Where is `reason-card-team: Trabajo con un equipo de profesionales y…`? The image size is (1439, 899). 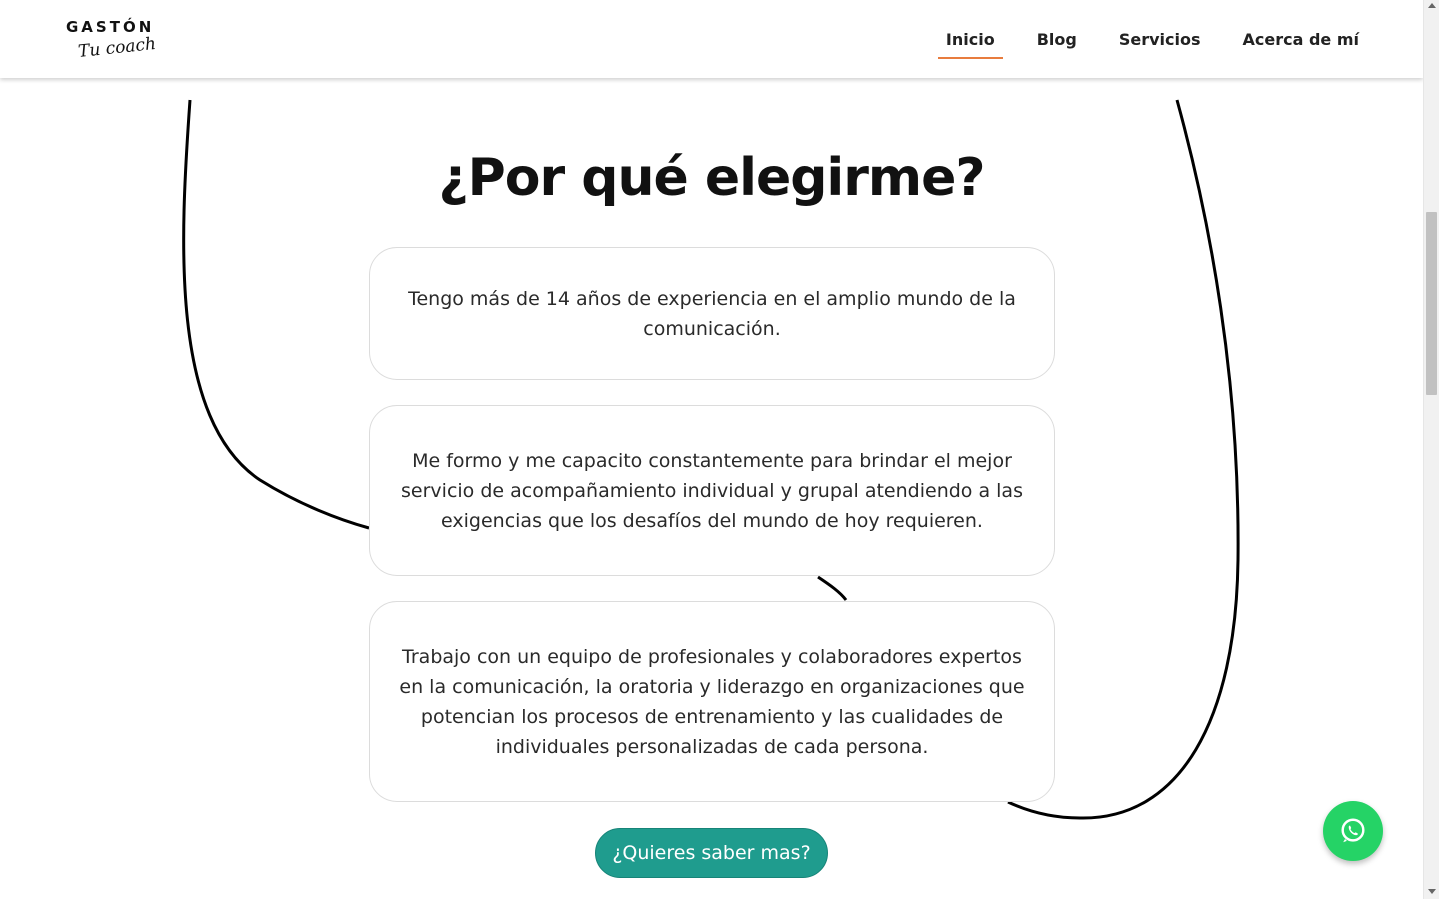 reason-card-team: Trabajo con un equipo de profesionales y… is located at coordinates (712, 701).